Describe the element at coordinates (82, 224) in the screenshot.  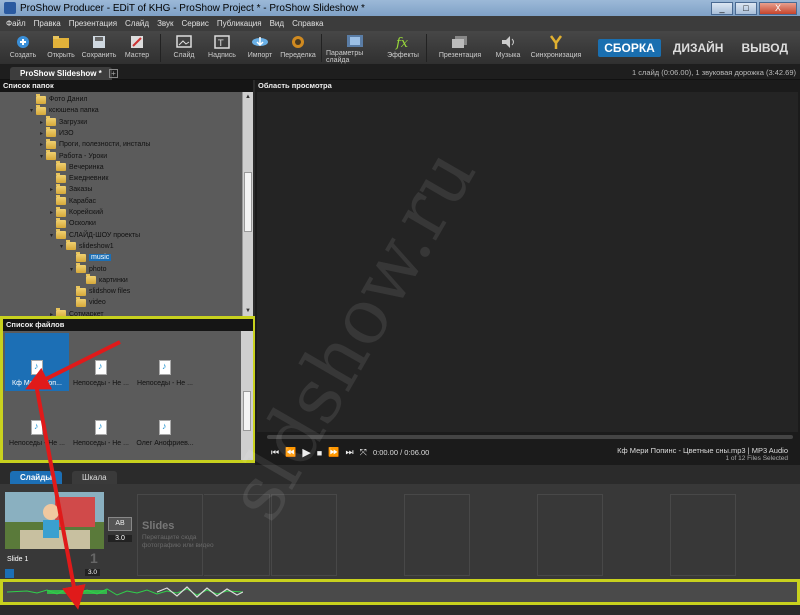
I see `folder-label: Осколки` at that location.